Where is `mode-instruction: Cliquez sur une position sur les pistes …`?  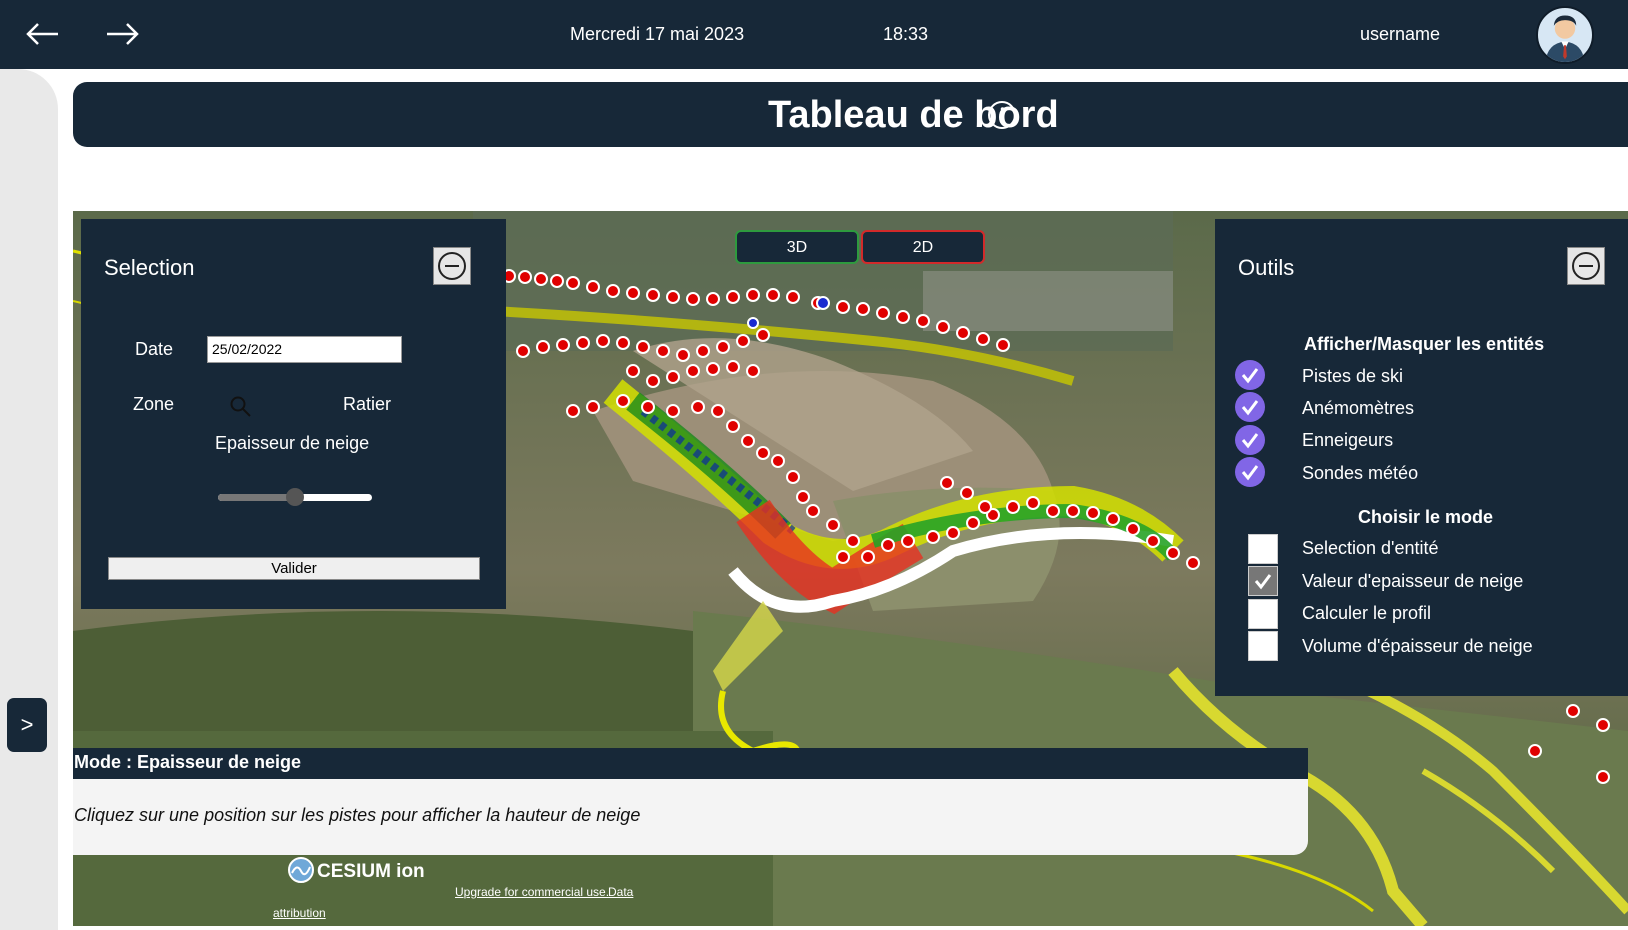
mode-instruction: Cliquez sur une position sur les pistes … is located at coordinates (690, 817).